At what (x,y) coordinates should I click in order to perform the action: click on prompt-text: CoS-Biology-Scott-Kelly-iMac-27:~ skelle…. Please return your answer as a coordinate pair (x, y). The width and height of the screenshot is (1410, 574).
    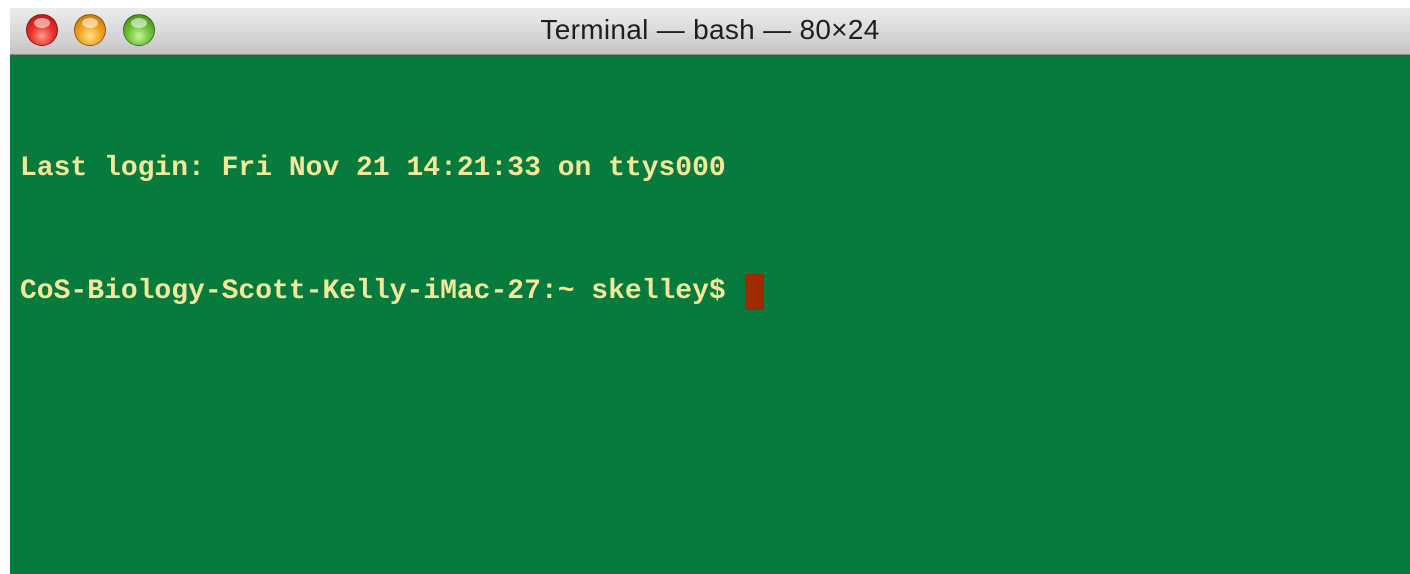
    Looking at the image, I should click on (381, 291).